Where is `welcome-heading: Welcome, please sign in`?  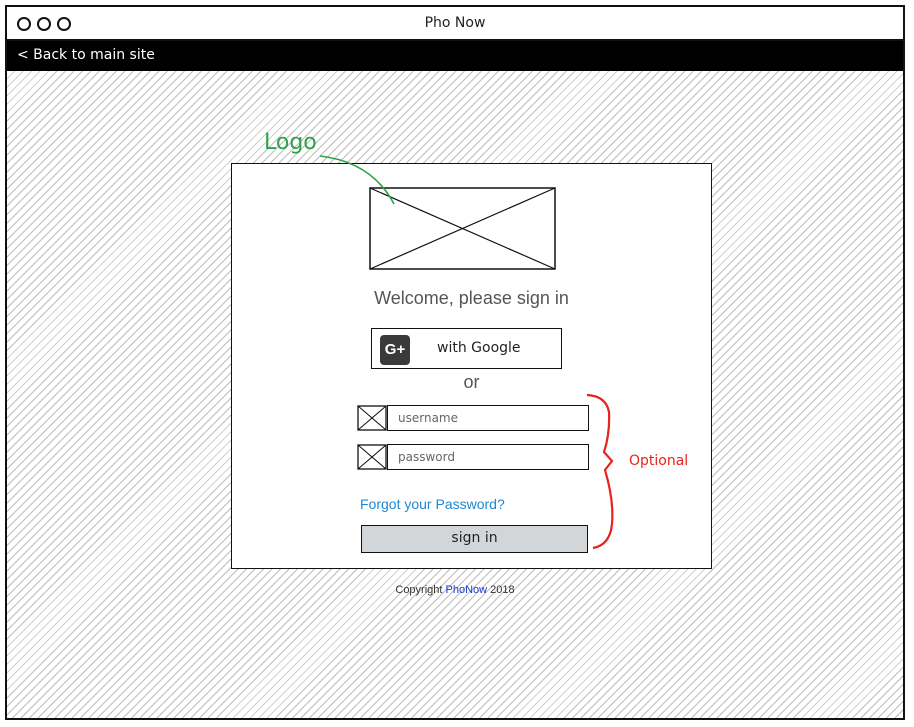 welcome-heading: Welcome, please sign in is located at coordinates (471, 298).